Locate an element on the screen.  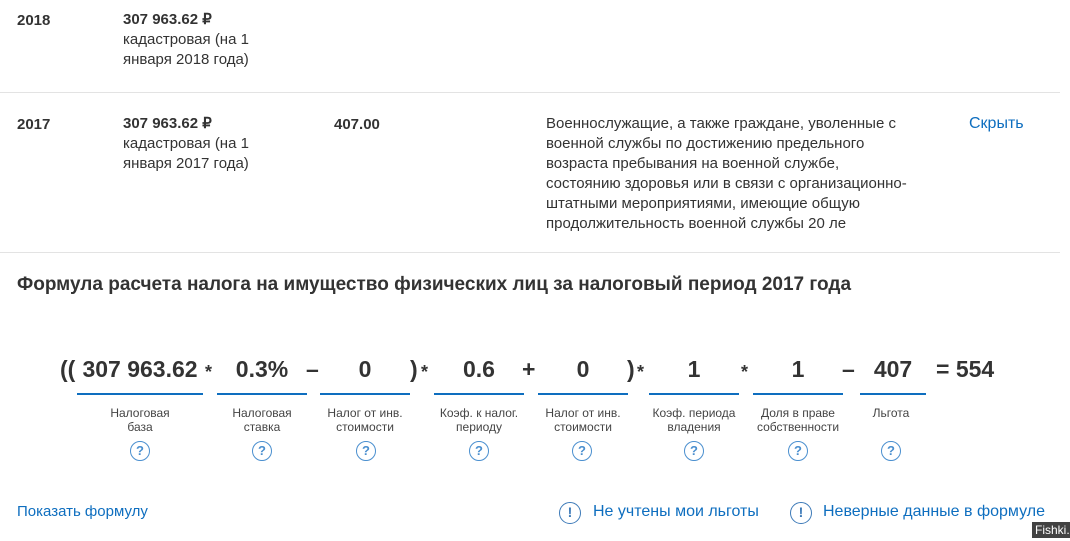
benefit-sum: 407.00 is located at coordinates (357, 124).